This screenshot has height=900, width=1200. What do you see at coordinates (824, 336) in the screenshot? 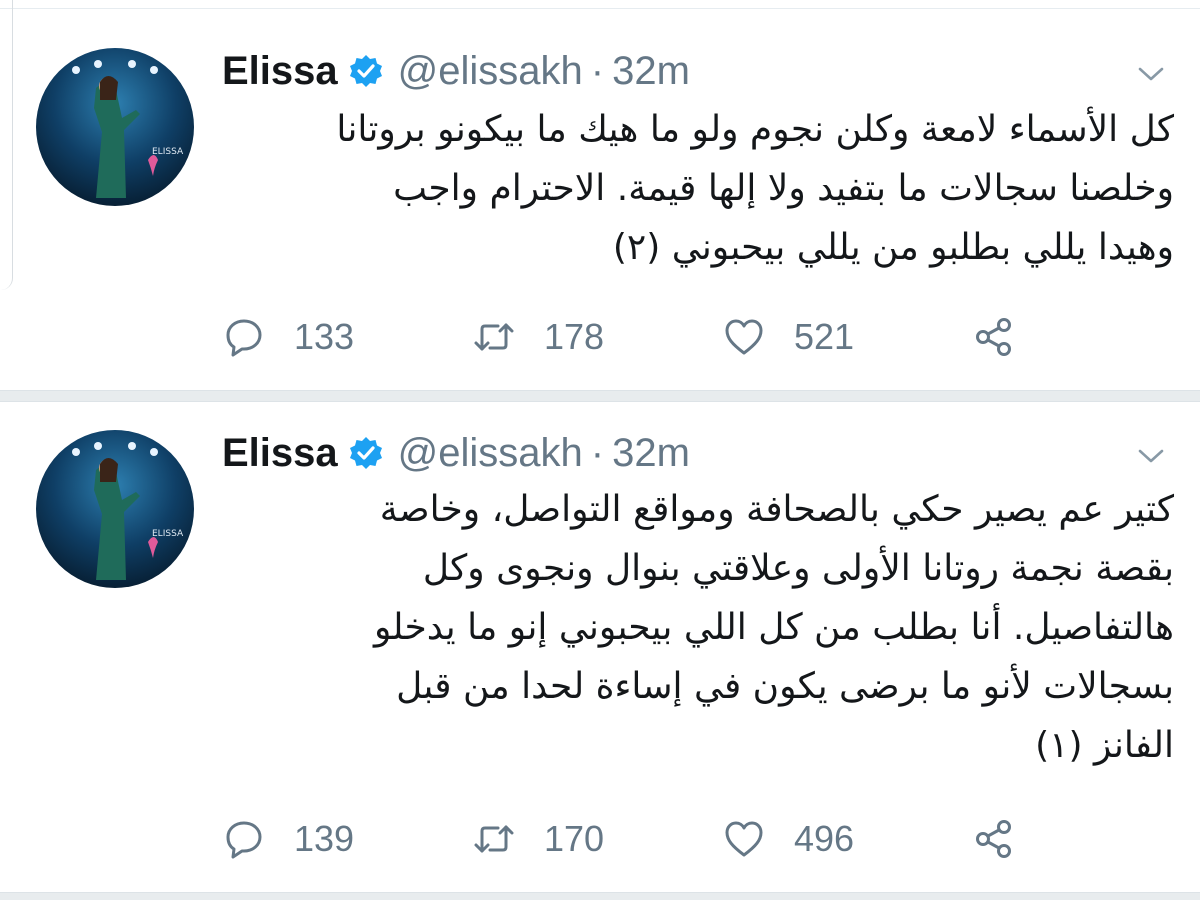
I see `like-count: 521` at bounding box center [824, 336].